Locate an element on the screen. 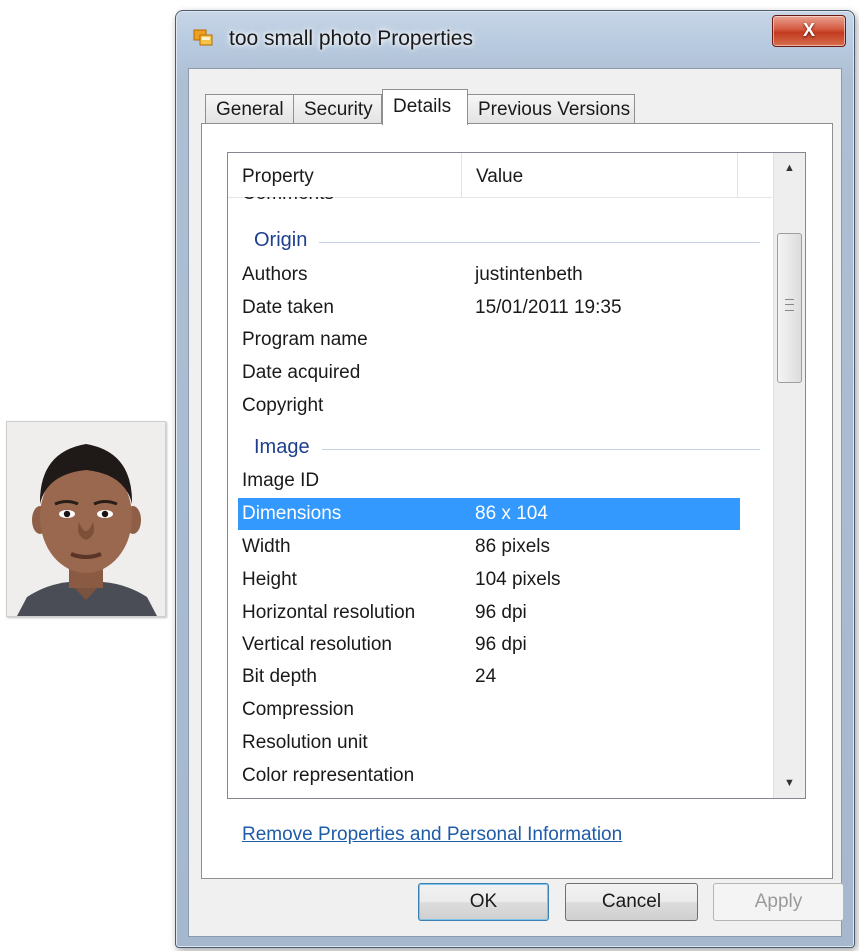  tab-previous-versions: Previous Versions is located at coordinates (551, 109).